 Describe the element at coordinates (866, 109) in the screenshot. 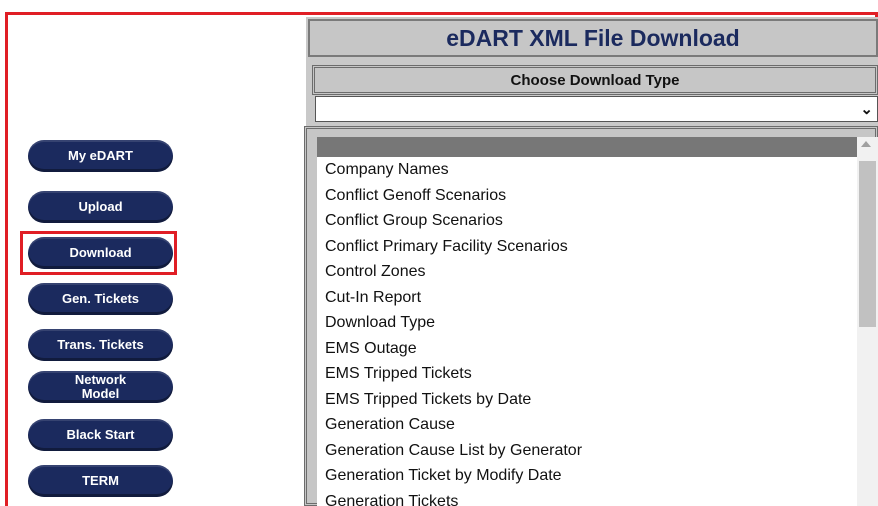

I see `chevron-down-icon: ⌄` at that location.